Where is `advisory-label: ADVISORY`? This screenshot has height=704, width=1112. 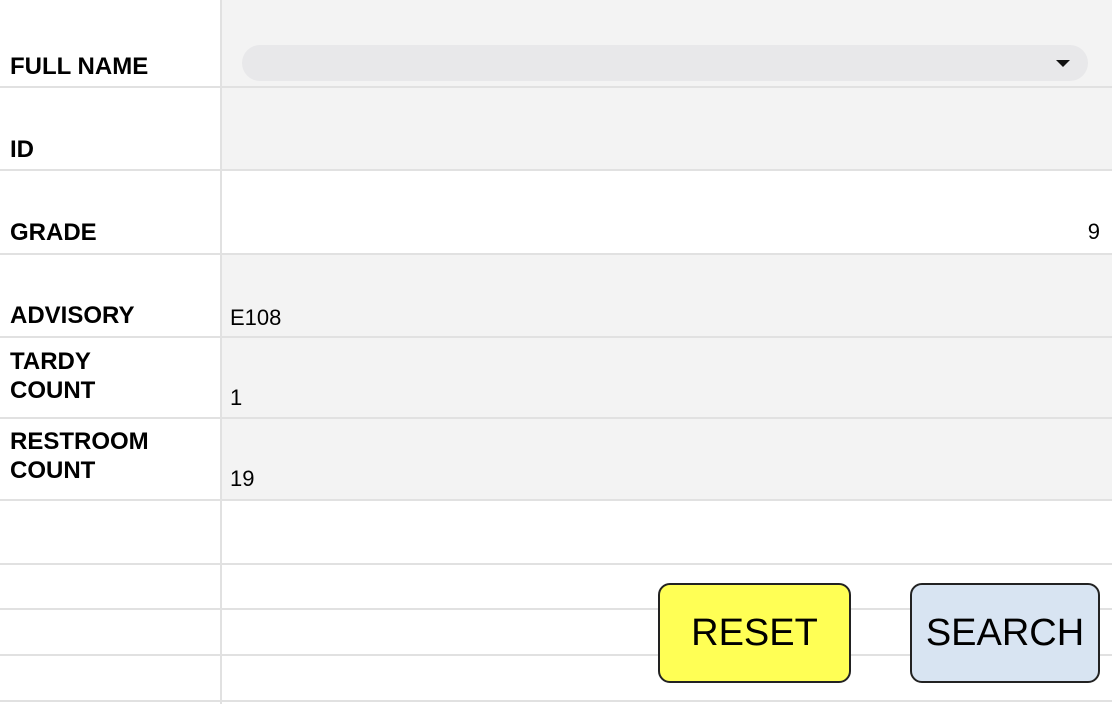
advisory-label: ADVISORY is located at coordinates (72, 315).